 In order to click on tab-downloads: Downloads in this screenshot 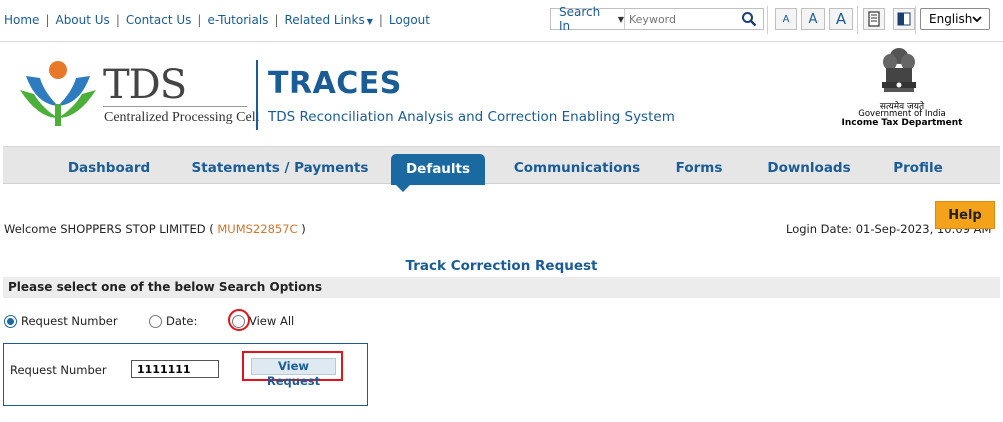, I will do `click(809, 166)`.